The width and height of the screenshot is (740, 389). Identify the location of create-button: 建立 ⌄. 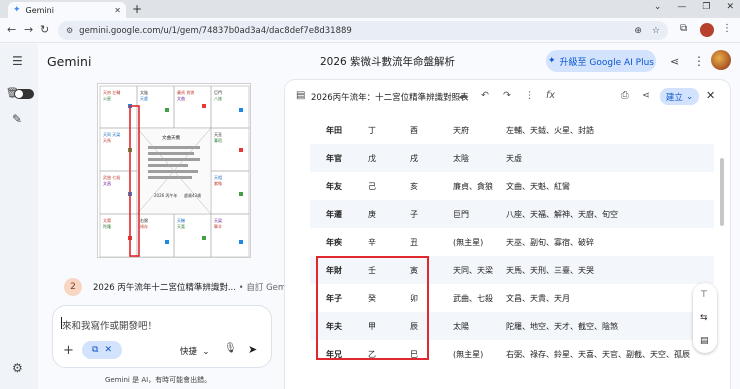
(679, 96).